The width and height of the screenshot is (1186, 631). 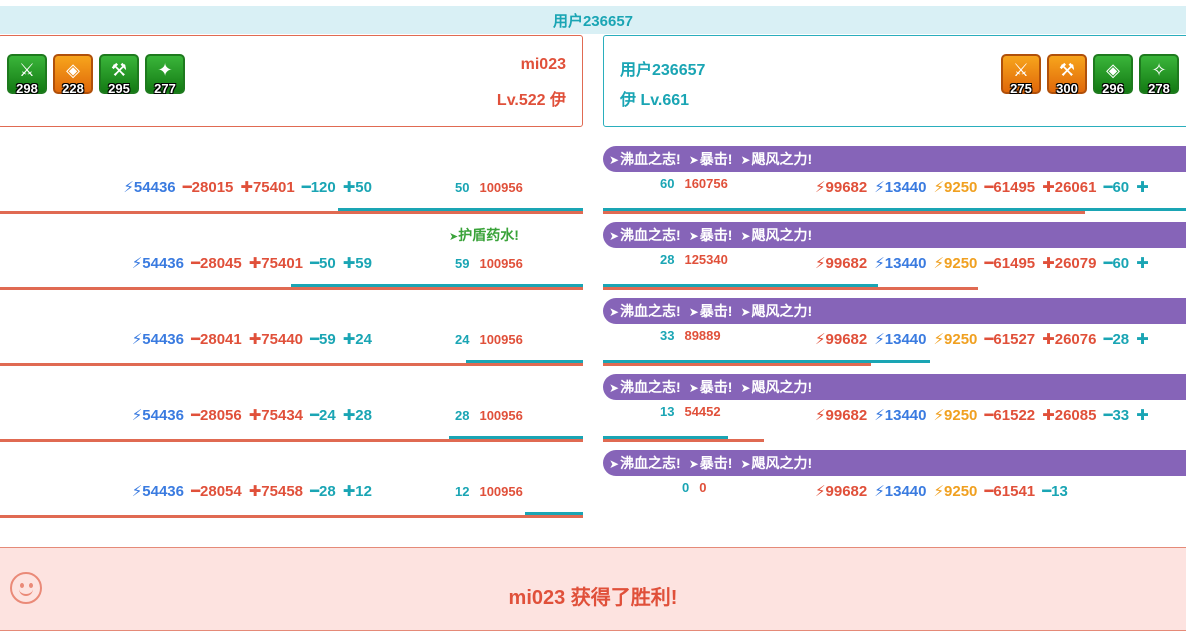 What do you see at coordinates (276, 415) in the screenshot?
I see `heal-stat: ✚75434` at bounding box center [276, 415].